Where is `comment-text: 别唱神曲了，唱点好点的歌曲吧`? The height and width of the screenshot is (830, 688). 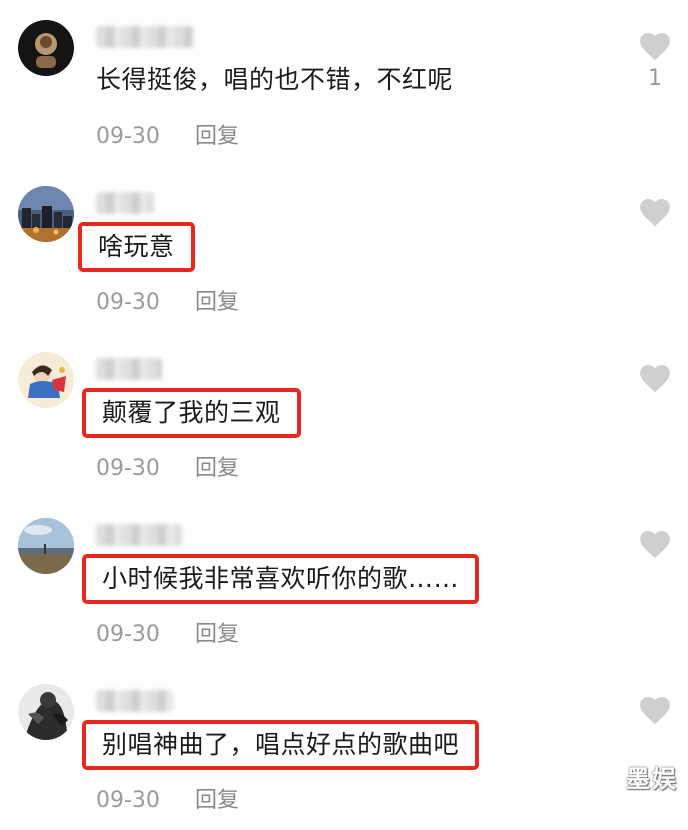
comment-text: 别唱神曲了，唱点好点的歌曲吧 is located at coordinates (281, 745).